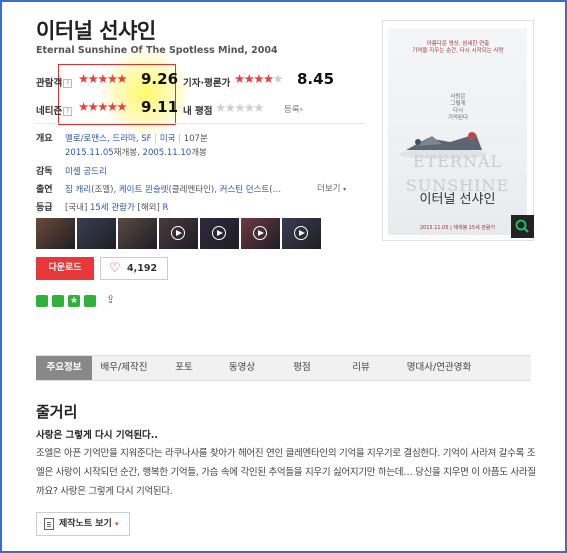  What do you see at coordinates (49, 524) in the screenshot?
I see `document-icon` at bounding box center [49, 524].